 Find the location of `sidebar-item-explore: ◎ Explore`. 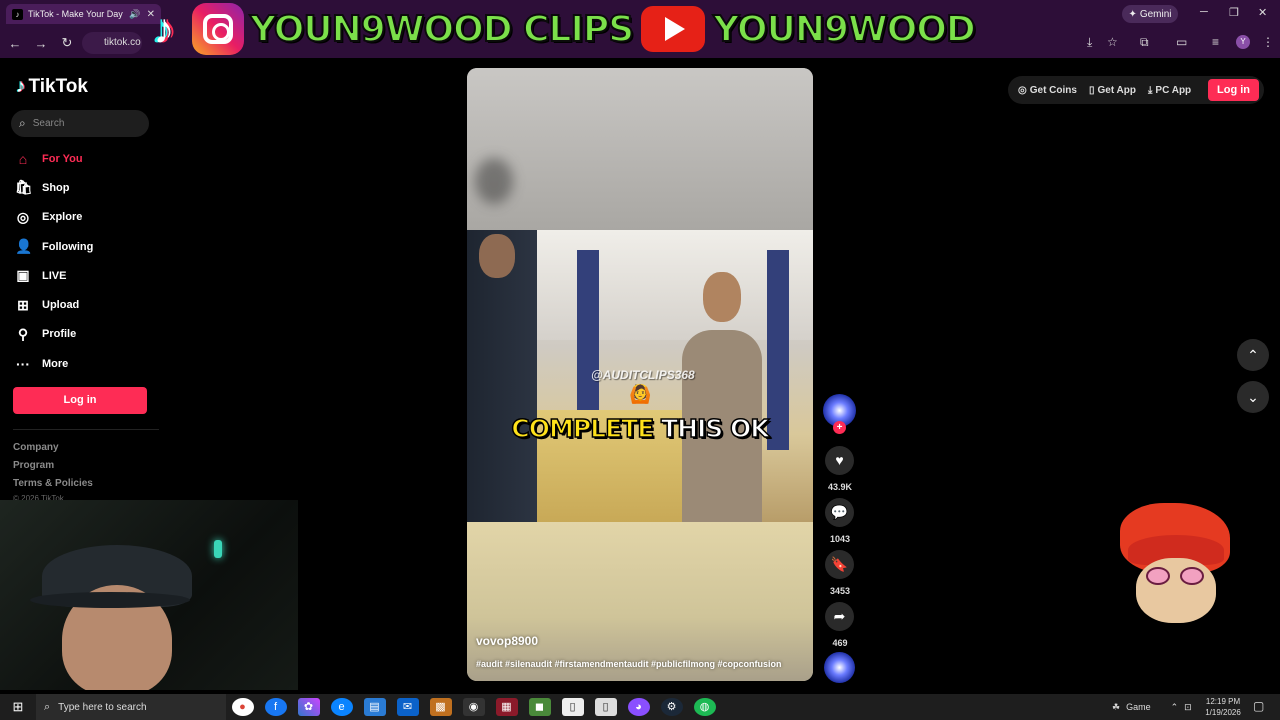

sidebar-item-explore: ◎ Explore is located at coordinates (54, 217).